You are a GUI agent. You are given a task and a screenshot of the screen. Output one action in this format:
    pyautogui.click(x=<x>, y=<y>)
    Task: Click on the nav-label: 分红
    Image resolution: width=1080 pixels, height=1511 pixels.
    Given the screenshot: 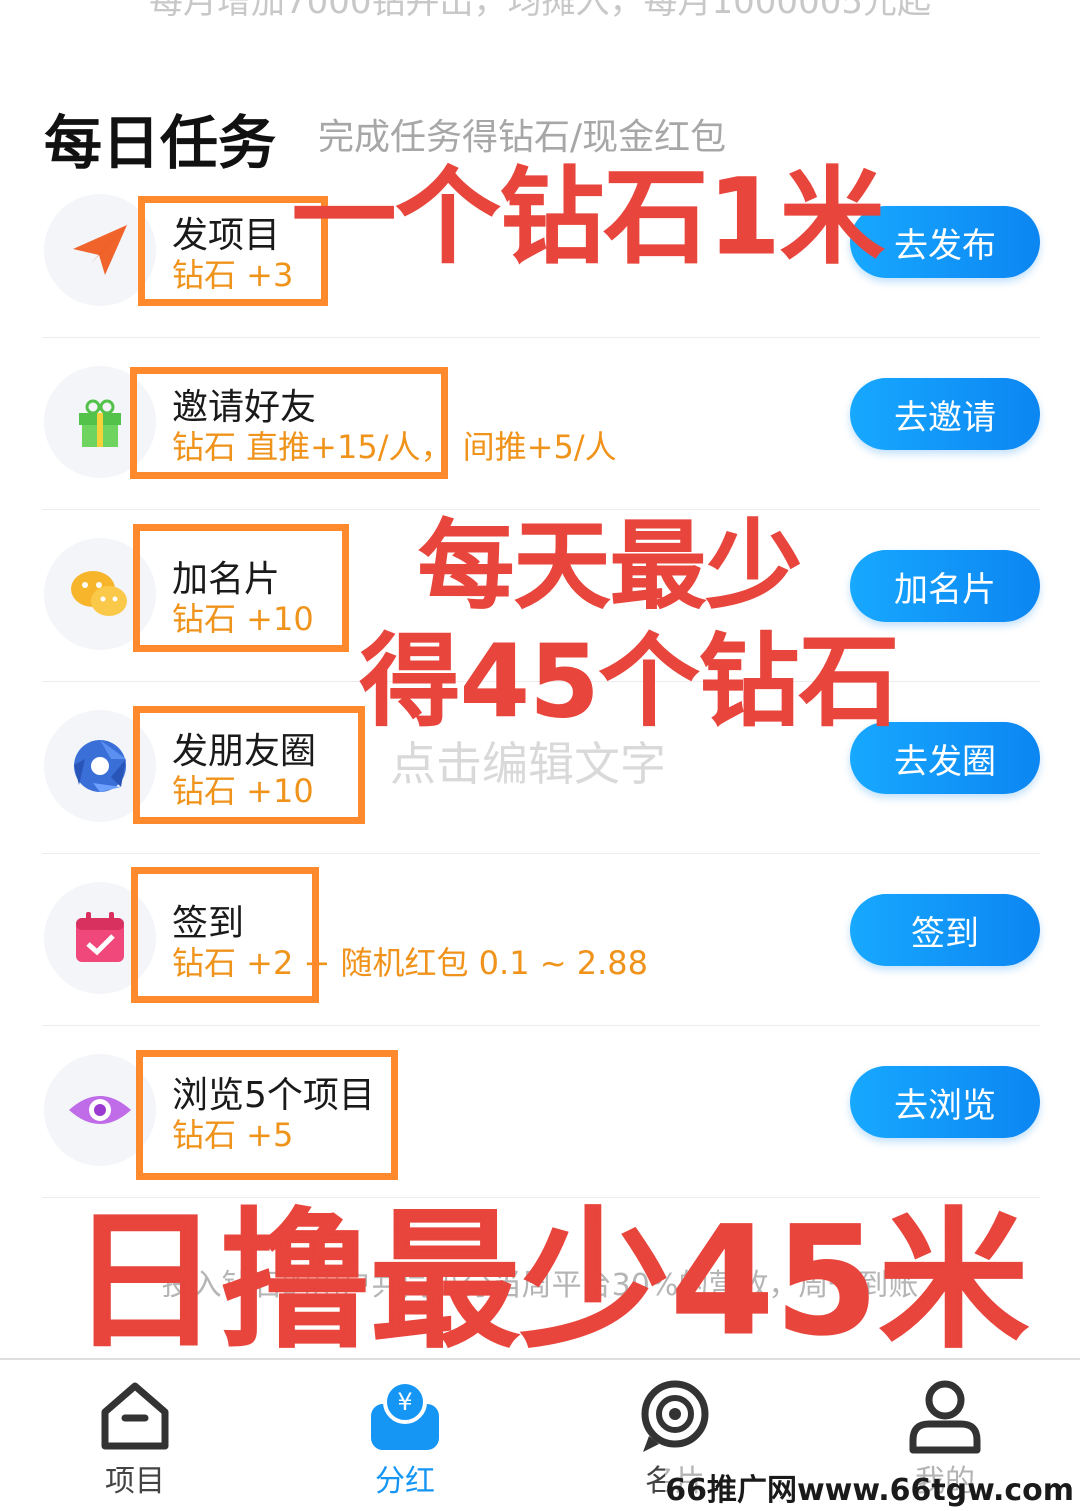 What is the action you would take?
    pyautogui.click(x=405, y=1481)
    